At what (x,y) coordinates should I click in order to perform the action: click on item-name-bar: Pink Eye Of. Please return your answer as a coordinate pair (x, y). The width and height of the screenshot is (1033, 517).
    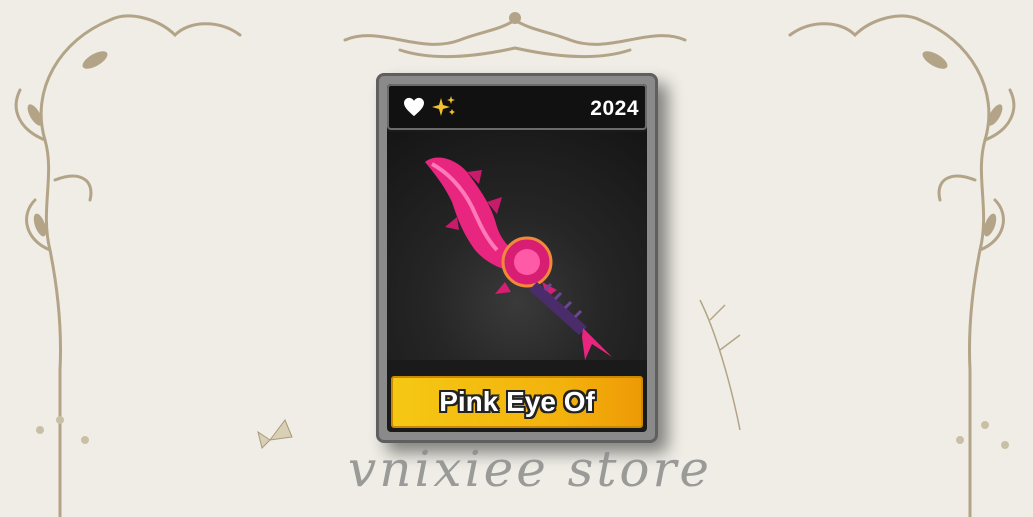
    Looking at the image, I should click on (517, 402).